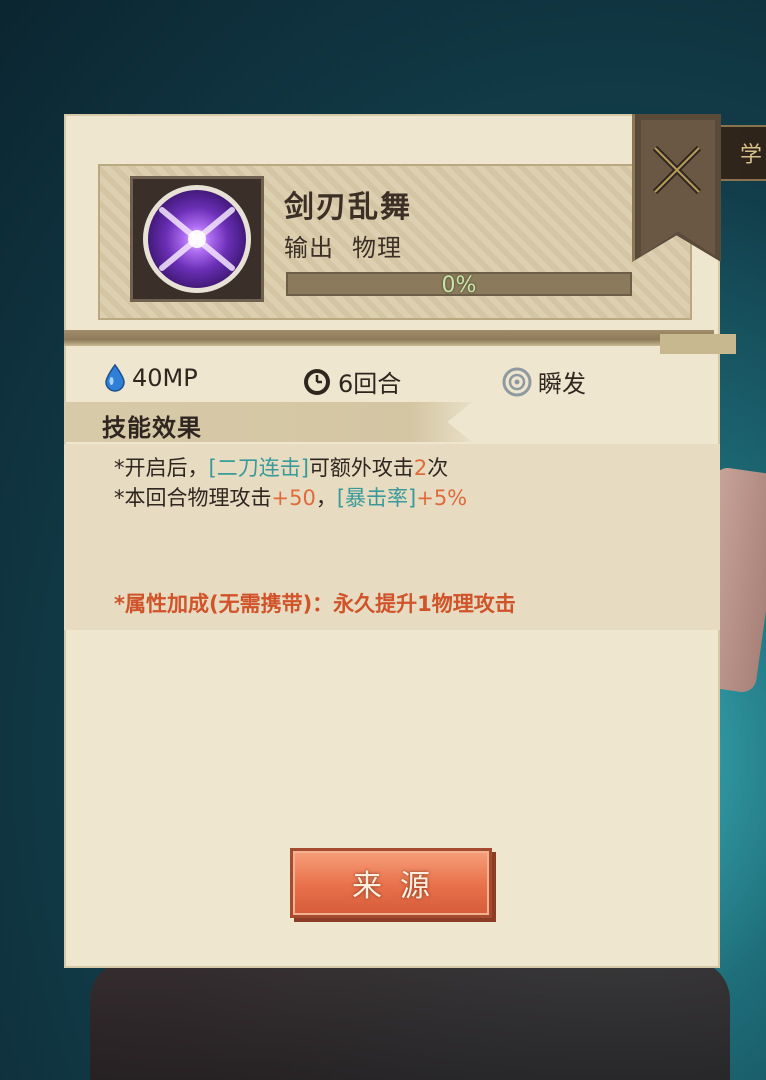 The width and height of the screenshot is (766, 1080). Describe the element at coordinates (361, 468) in the screenshot. I see `effect-text: 可额外攻击` at that location.